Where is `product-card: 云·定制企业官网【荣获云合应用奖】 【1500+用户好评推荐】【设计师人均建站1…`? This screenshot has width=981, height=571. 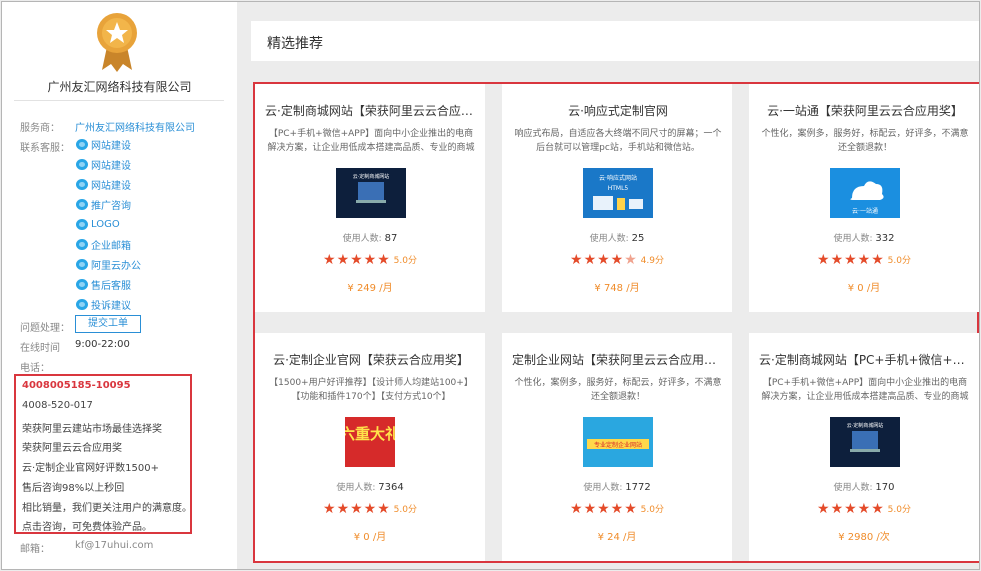
product-card: 云·定制企业官网【荣获云合应用奖】 【1500+用户好评推荐】【设计师人均建站1… is located at coordinates (370, 447).